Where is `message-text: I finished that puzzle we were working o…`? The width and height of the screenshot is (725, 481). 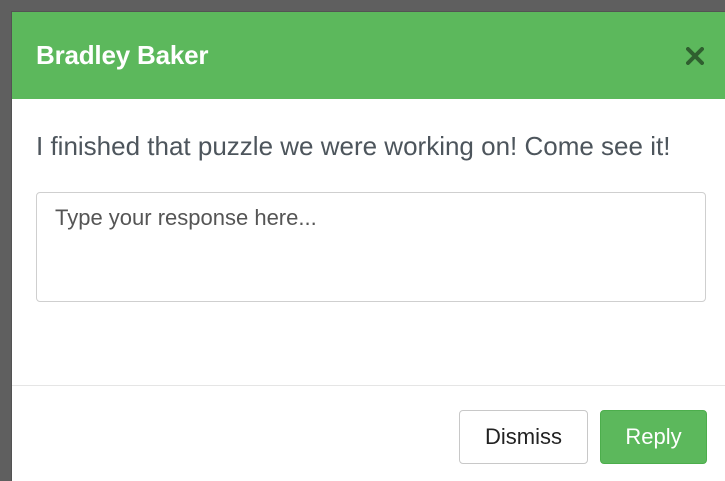
message-text: I finished that puzzle we were working o… is located at coordinates (353, 146).